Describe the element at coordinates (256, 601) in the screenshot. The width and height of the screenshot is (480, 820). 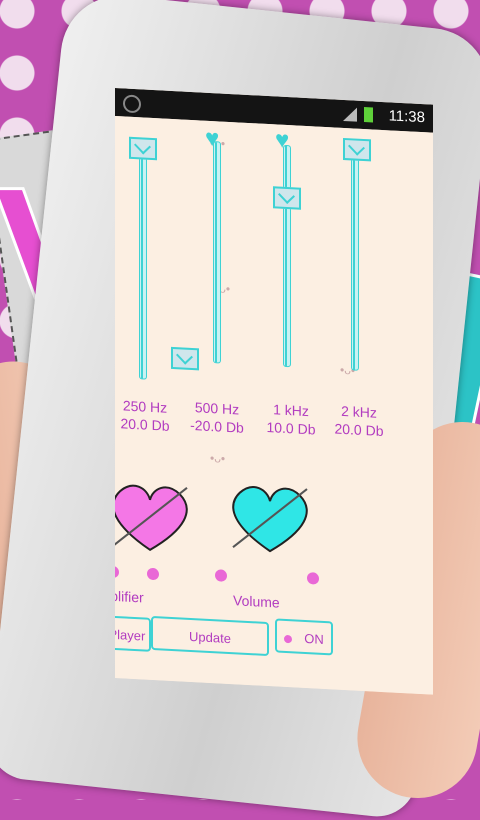
I see `volume-label: Volume` at that location.